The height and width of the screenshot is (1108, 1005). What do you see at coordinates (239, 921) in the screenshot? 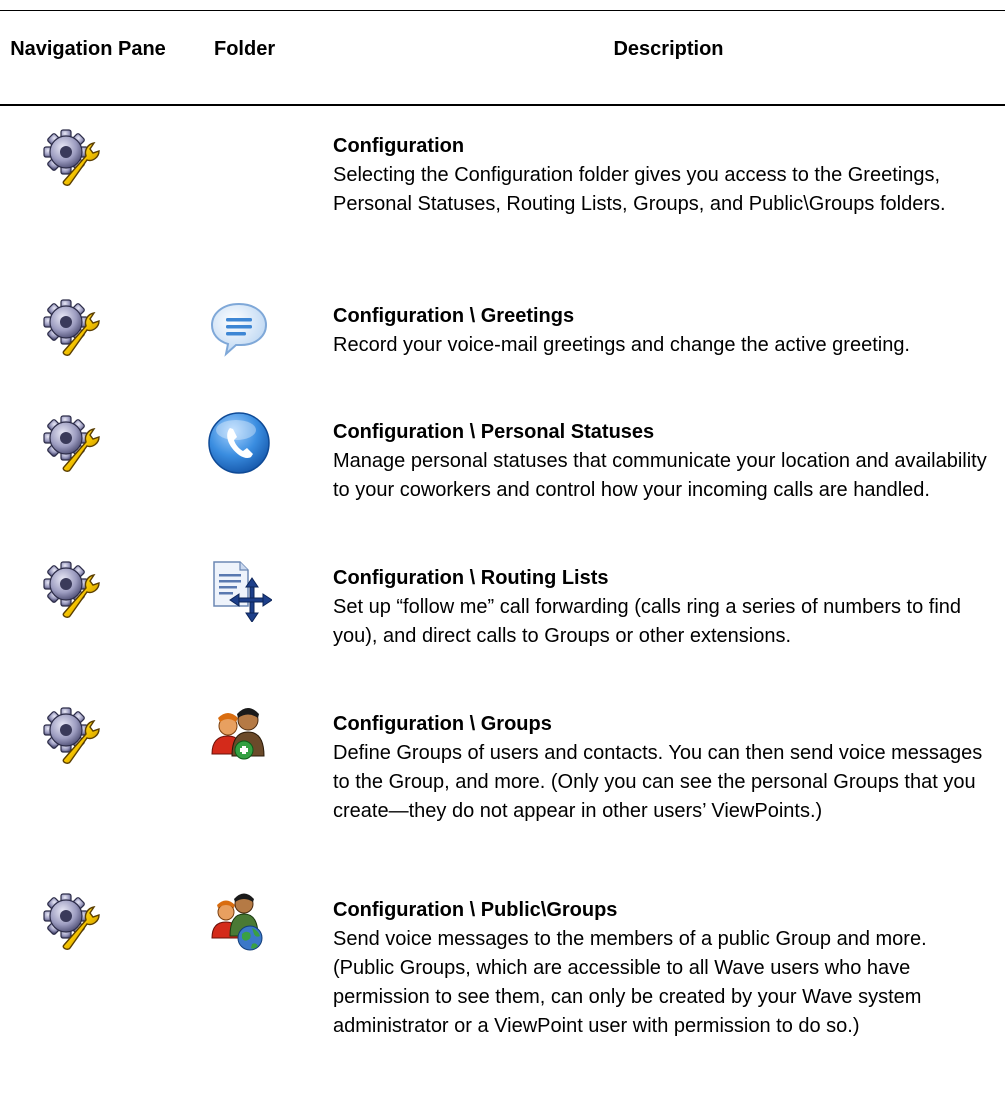
I see `public-group-icon` at bounding box center [239, 921].